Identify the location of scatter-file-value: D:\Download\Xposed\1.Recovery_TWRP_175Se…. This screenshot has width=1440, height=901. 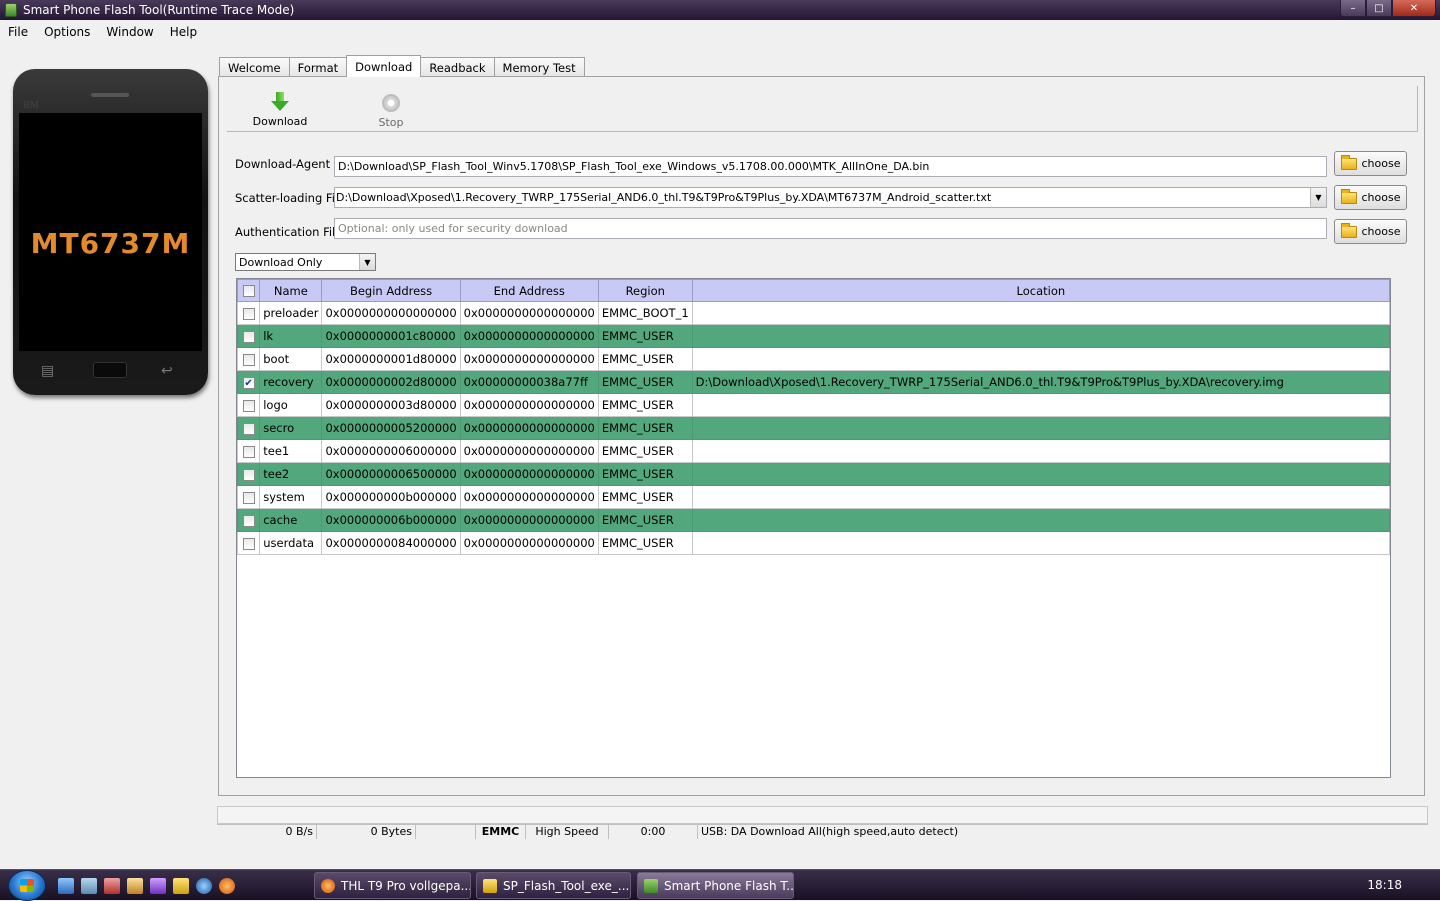
(664, 197).